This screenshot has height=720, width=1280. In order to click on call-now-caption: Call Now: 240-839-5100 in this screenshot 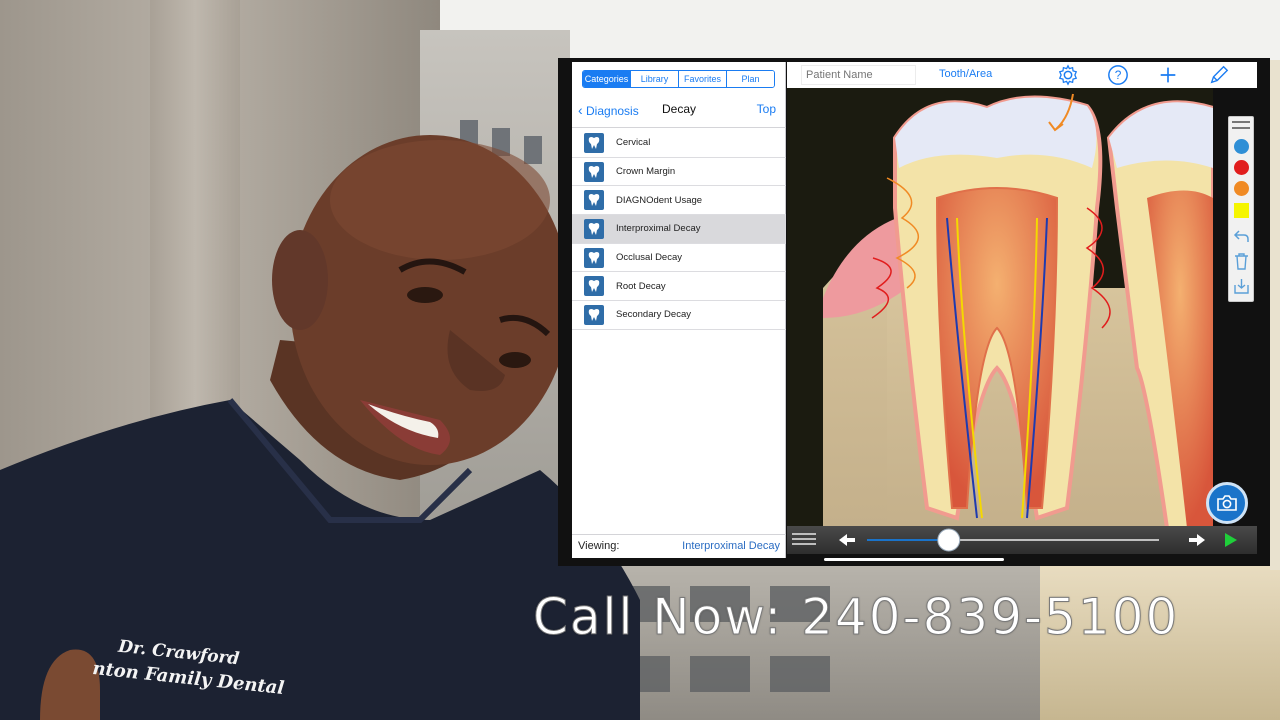, I will do `click(856, 617)`.